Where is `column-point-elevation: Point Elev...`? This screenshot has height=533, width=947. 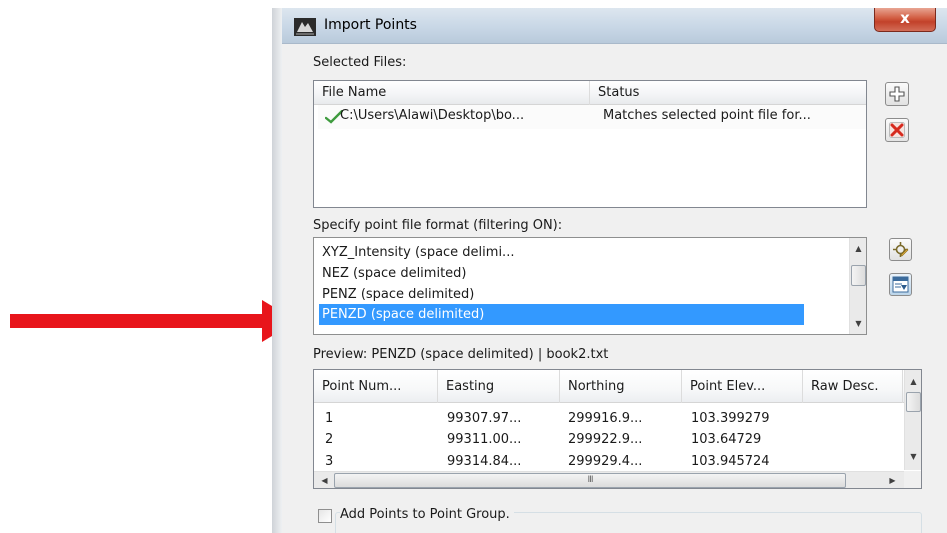 column-point-elevation: Point Elev... is located at coordinates (742, 386).